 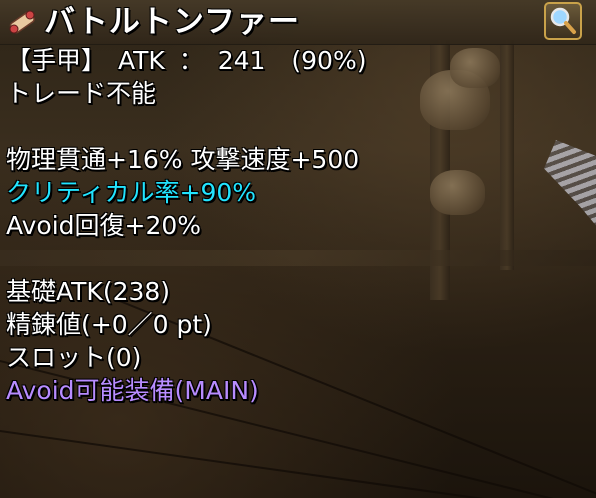 What do you see at coordinates (104, 225) in the screenshot?
I see `bonus-avoid-recovery: Avoid回復+20%` at bounding box center [104, 225].